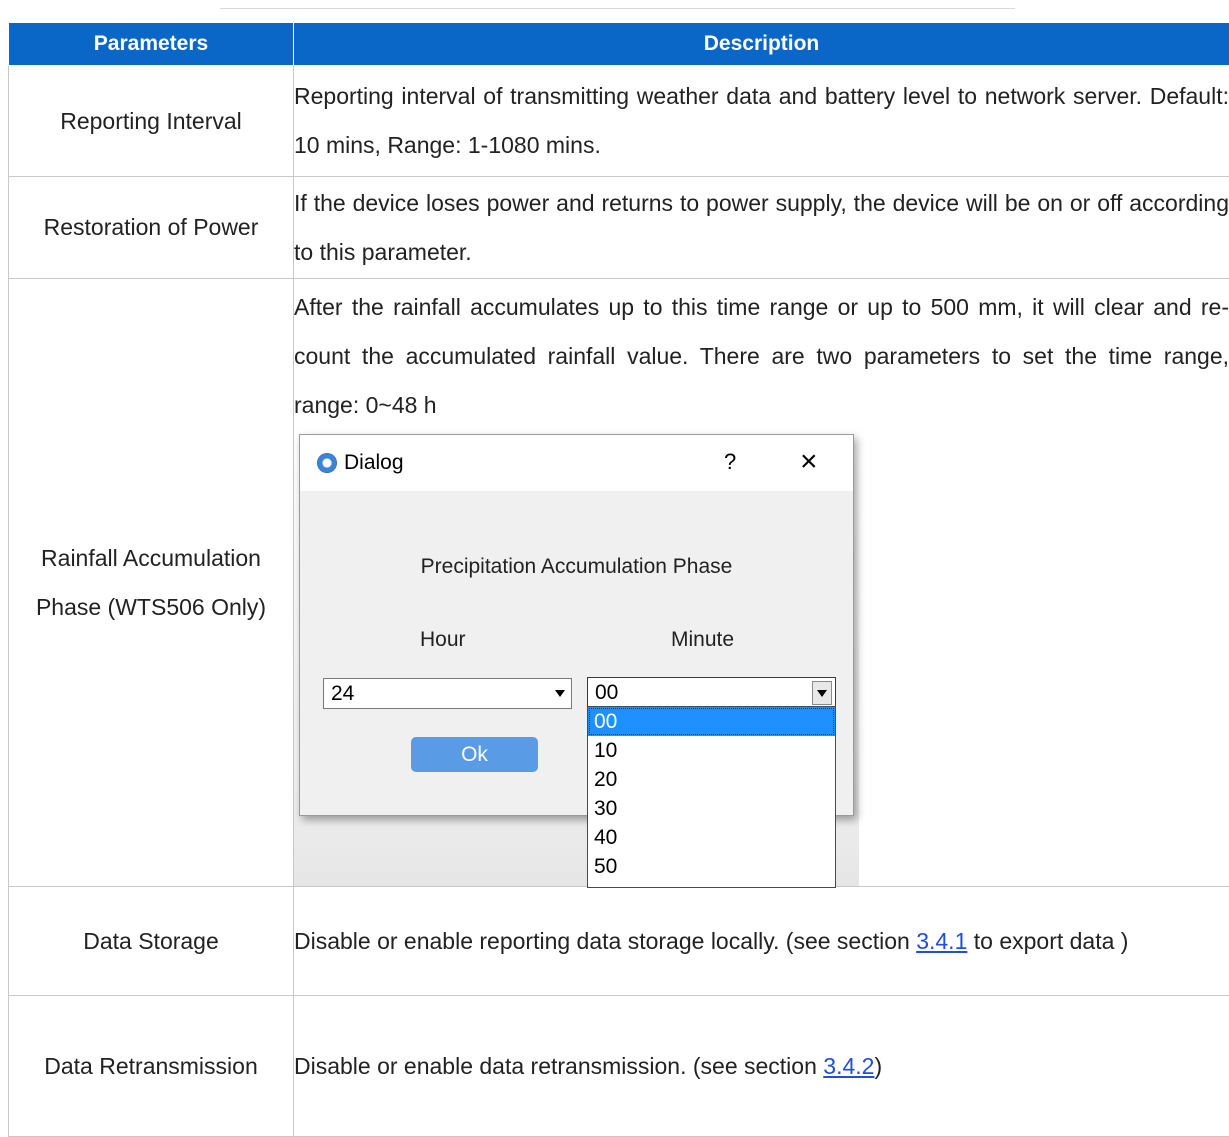 The height and width of the screenshot is (1137, 1229). I want to click on section-link: 3.4.1, so click(941, 941).